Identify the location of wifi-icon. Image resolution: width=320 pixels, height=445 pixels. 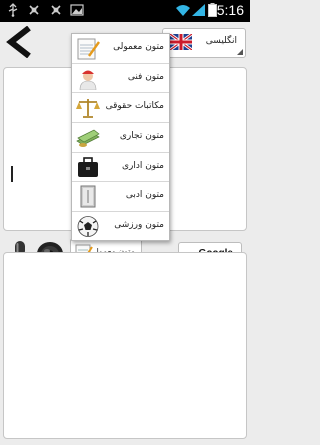
(183, 10).